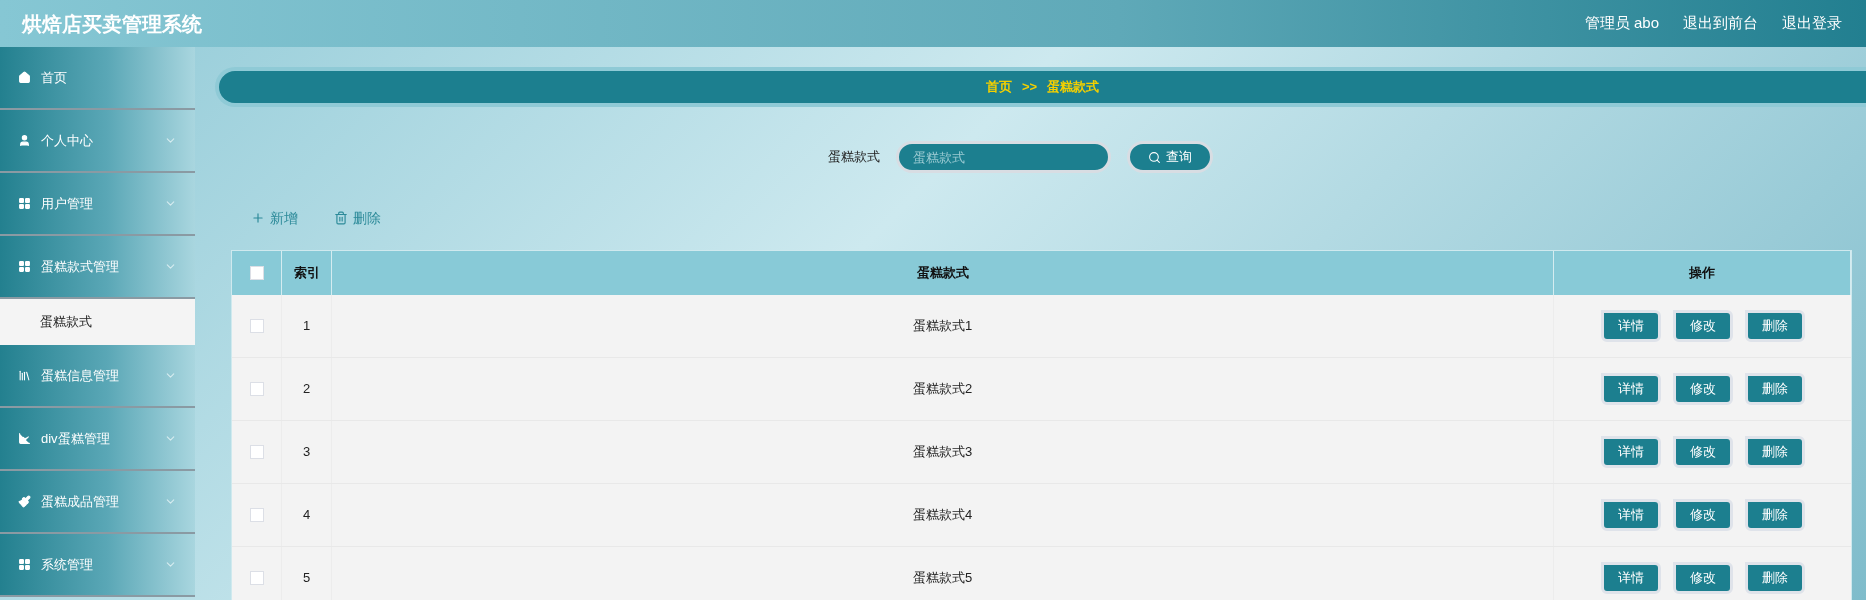 This screenshot has width=1866, height=600. Describe the element at coordinates (854, 157) in the screenshot. I see `search-label: 蛋糕款式` at that location.